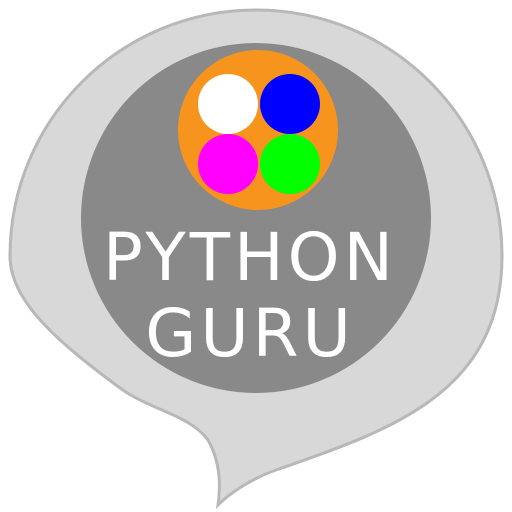  I want to click on title-line-1: PYTHON, so click(250, 257).